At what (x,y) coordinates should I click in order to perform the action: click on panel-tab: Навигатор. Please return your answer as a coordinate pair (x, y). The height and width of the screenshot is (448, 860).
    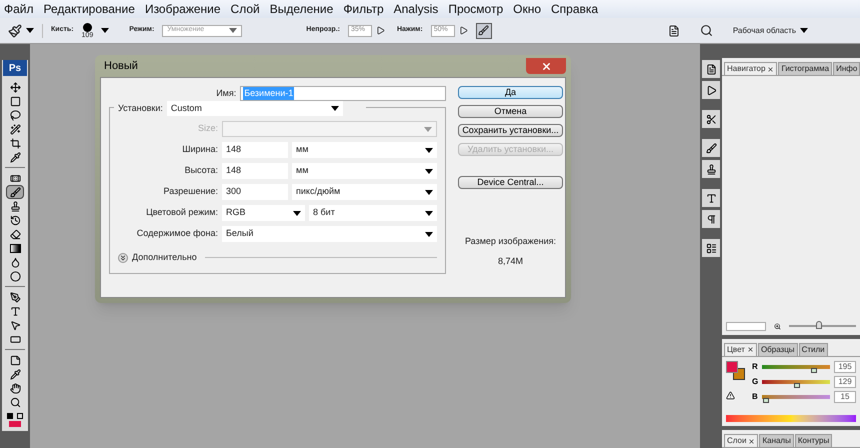
    Looking at the image, I should click on (751, 68).